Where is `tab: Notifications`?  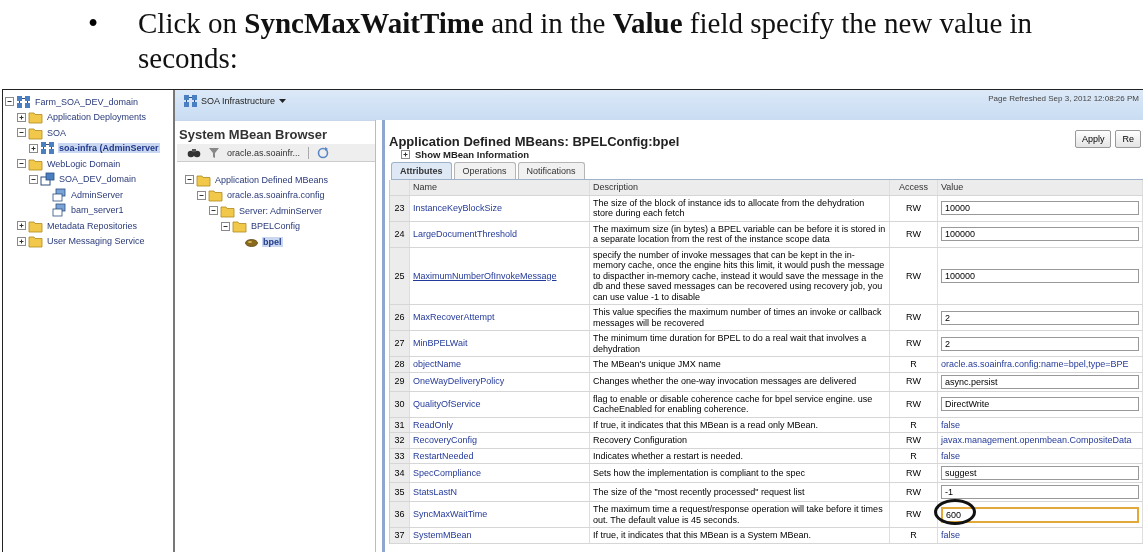 tab: Notifications is located at coordinates (551, 170).